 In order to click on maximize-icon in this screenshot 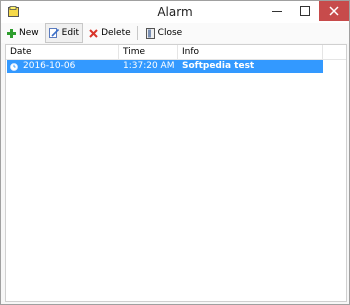, I will do `click(305, 11)`.